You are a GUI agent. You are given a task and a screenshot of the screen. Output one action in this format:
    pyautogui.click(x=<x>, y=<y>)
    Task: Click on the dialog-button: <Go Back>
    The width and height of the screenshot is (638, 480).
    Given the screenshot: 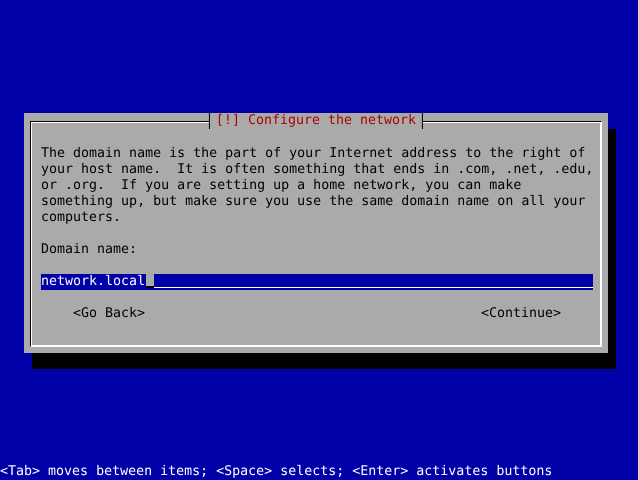 What is the action you would take?
    pyautogui.click(x=109, y=314)
    